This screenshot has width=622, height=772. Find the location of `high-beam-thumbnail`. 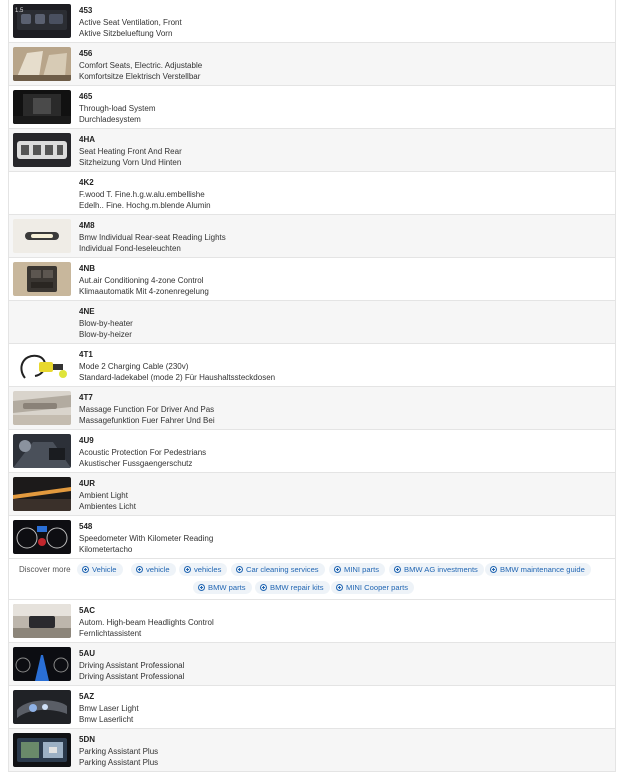

high-beam-thumbnail is located at coordinates (42, 621).